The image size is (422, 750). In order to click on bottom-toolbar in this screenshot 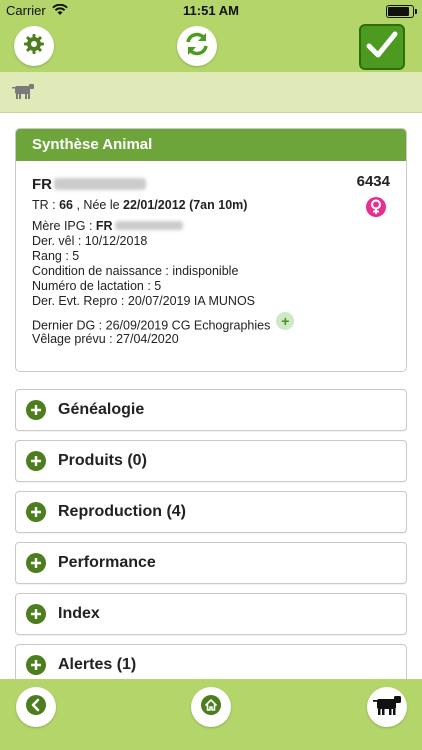, I will do `click(211, 714)`.